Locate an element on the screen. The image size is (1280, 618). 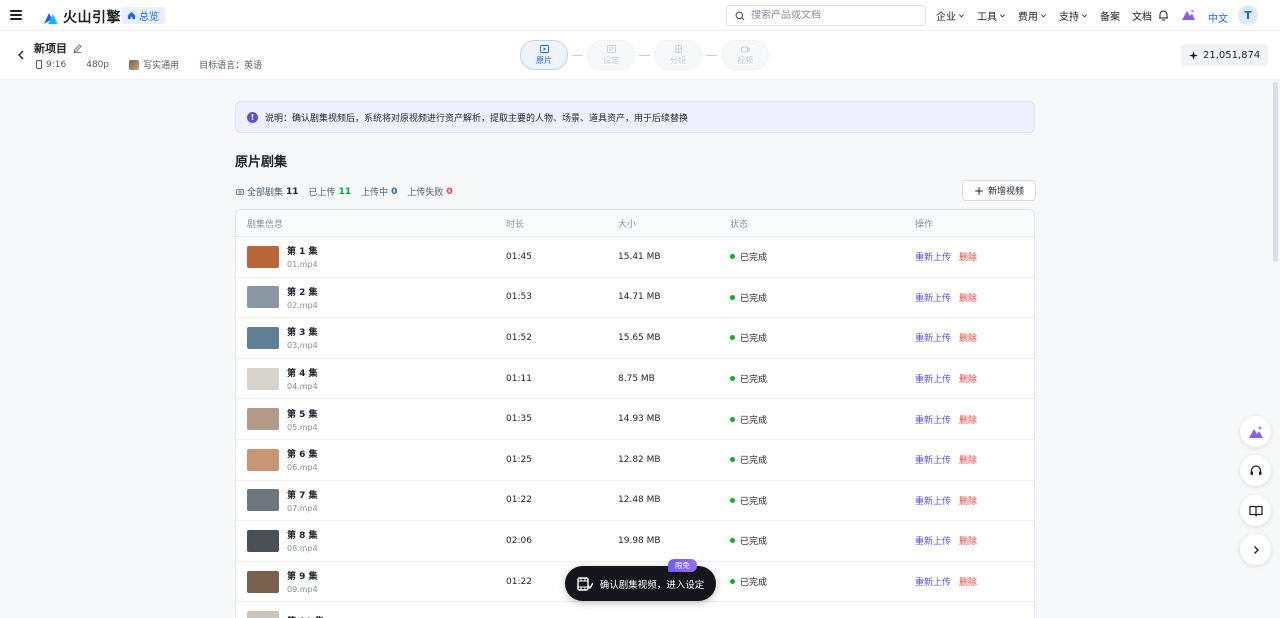
scrollbar-thumb is located at coordinates (1275, 172).